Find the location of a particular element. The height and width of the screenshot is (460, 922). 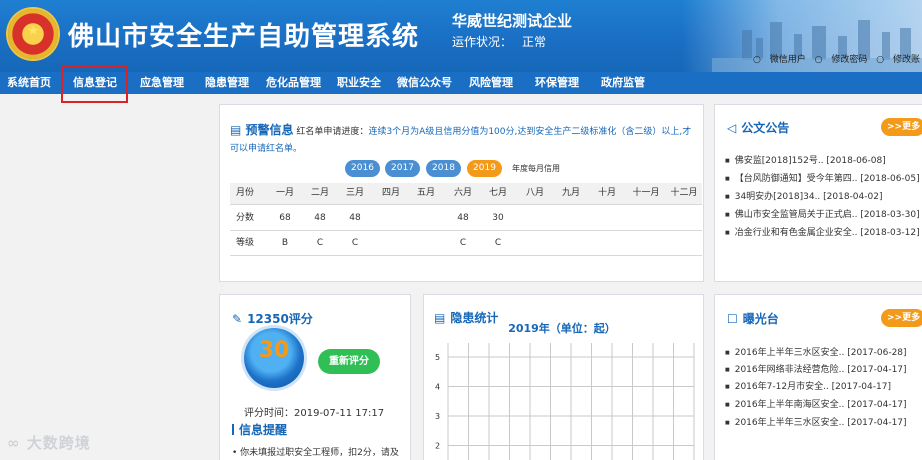

notice-item: 佛安监[2018]152号.. [2018-06-08] is located at coordinates (805, 159).